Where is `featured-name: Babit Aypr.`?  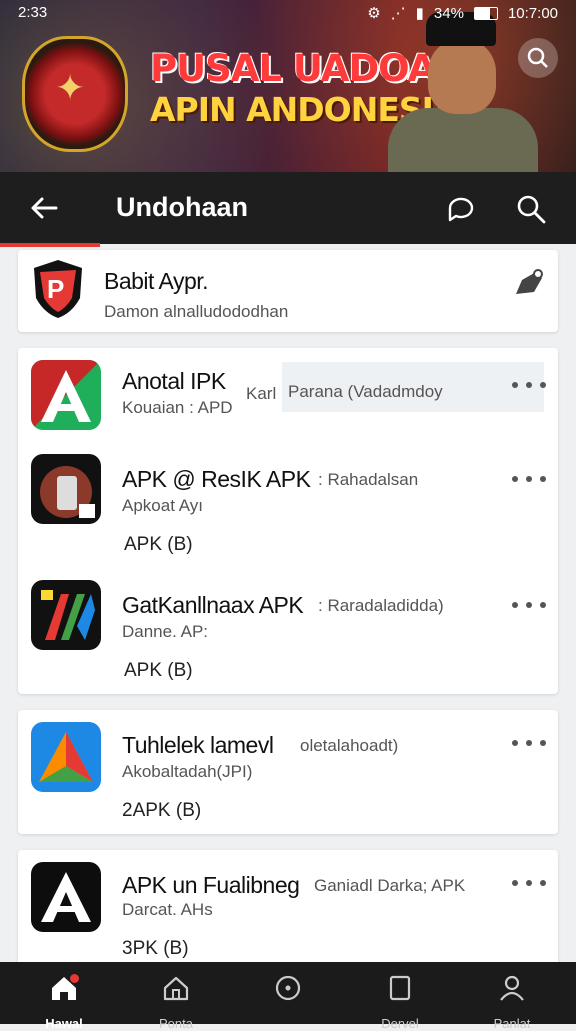 featured-name: Babit Aypr. is located at coordinates (156, 281).